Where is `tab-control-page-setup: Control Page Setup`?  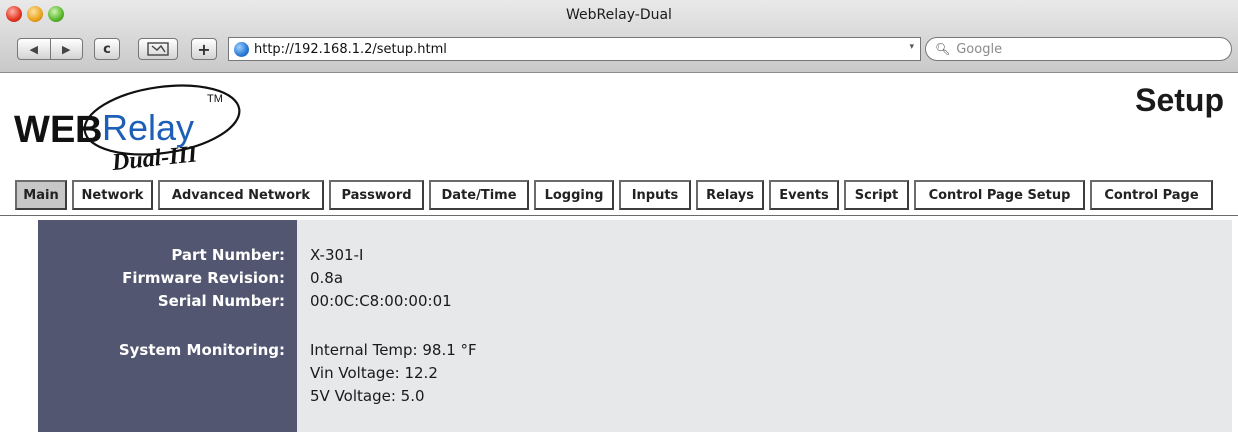 tab-control-page-setup: Control Page Setup is located at coordinates (999, 195).